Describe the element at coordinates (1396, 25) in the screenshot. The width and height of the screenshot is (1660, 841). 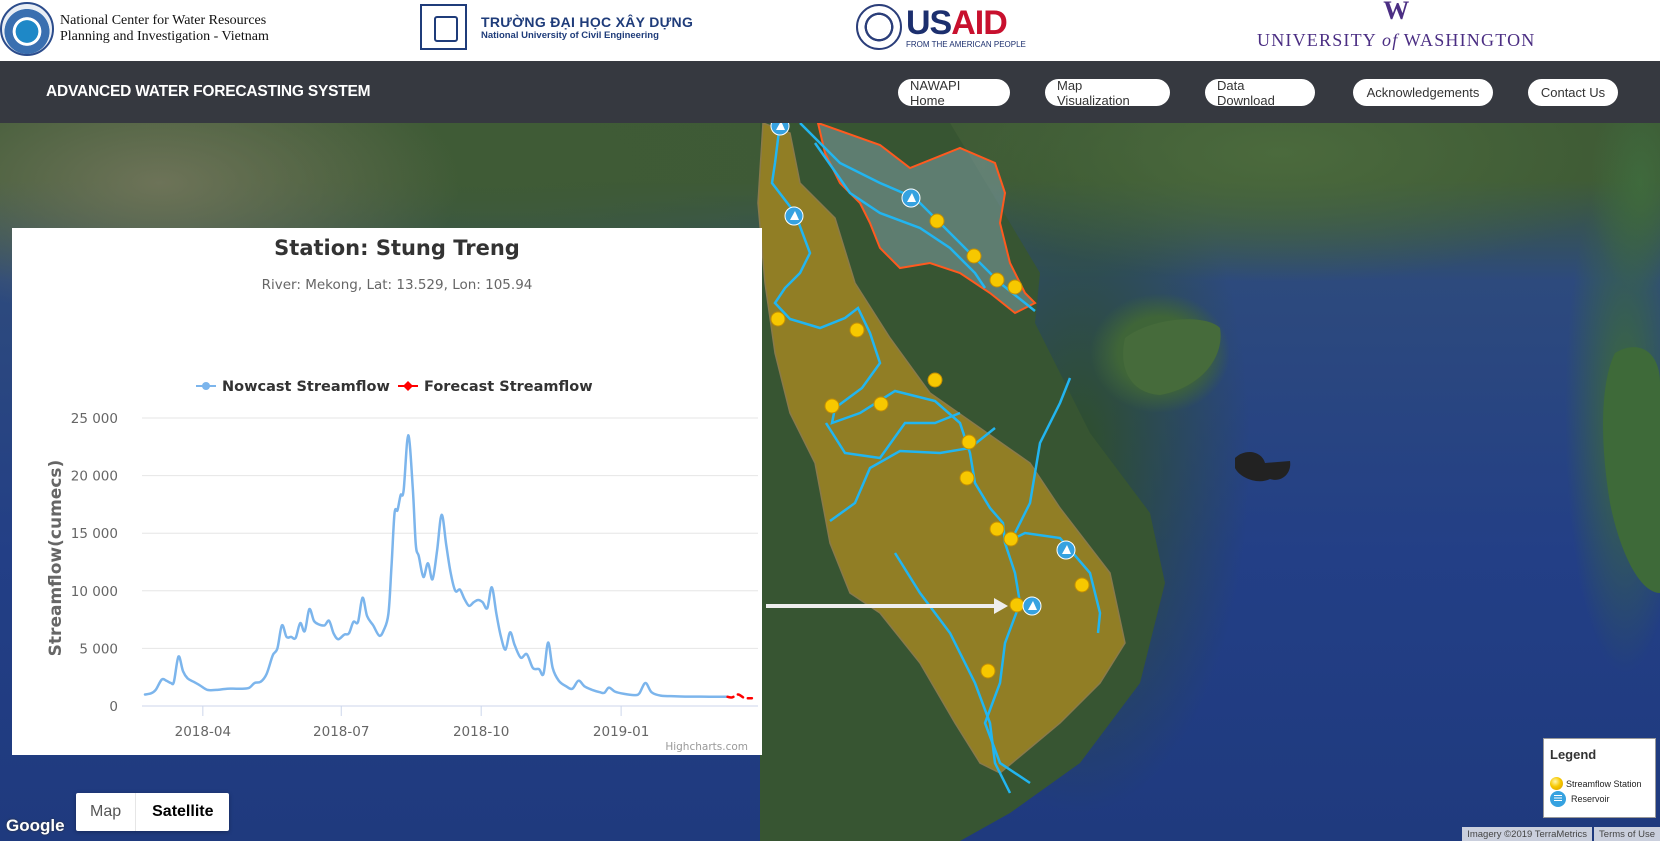
I see `uw-logo: W UNIVERSITY of WASHINGTON` at that location.